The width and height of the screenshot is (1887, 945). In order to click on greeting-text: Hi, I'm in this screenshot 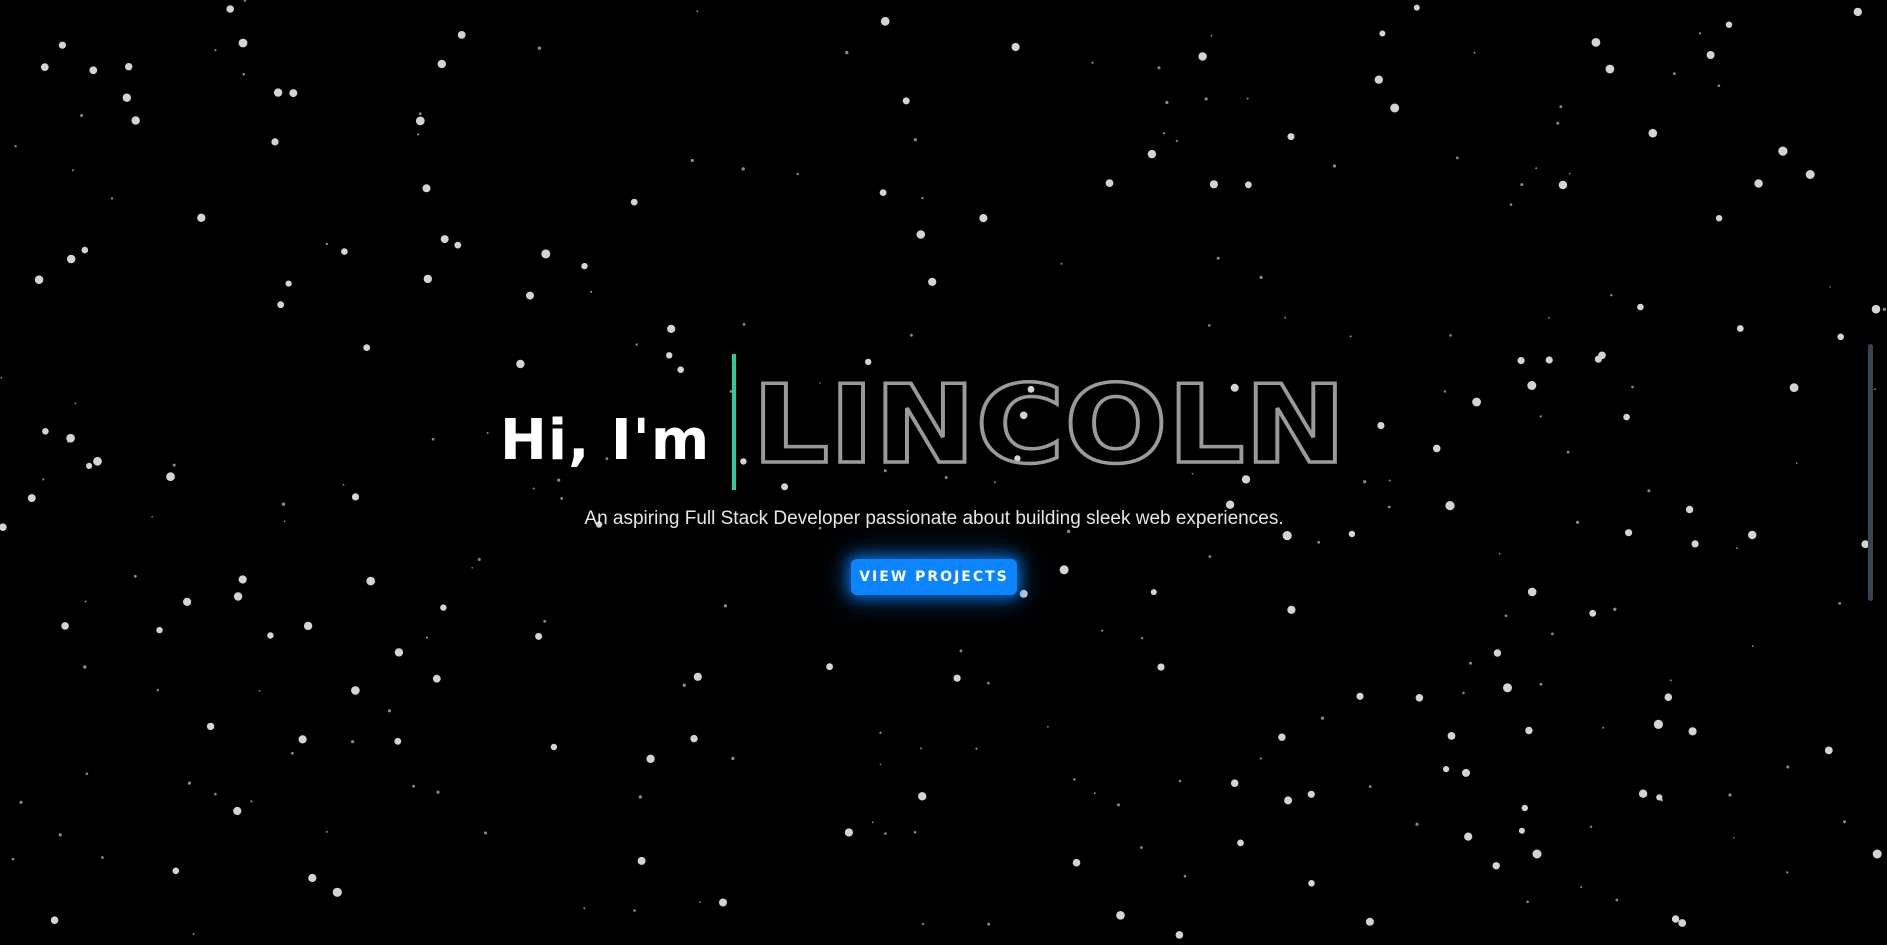, I will do `click(605, 440)`.